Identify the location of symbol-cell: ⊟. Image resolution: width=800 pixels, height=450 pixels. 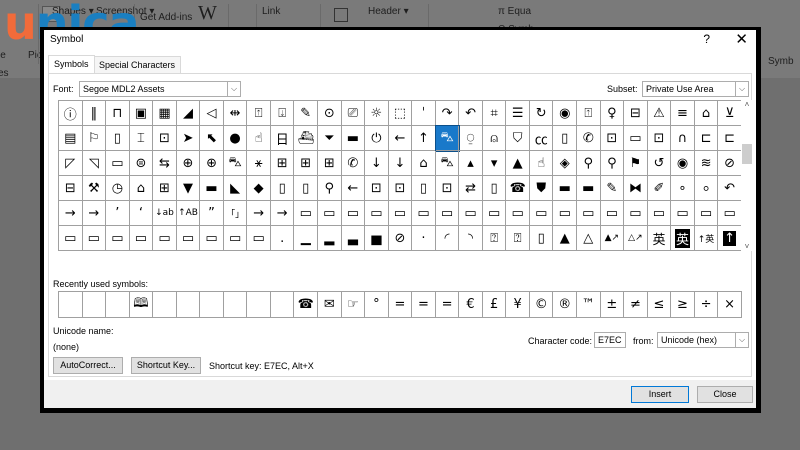
(636, 113).